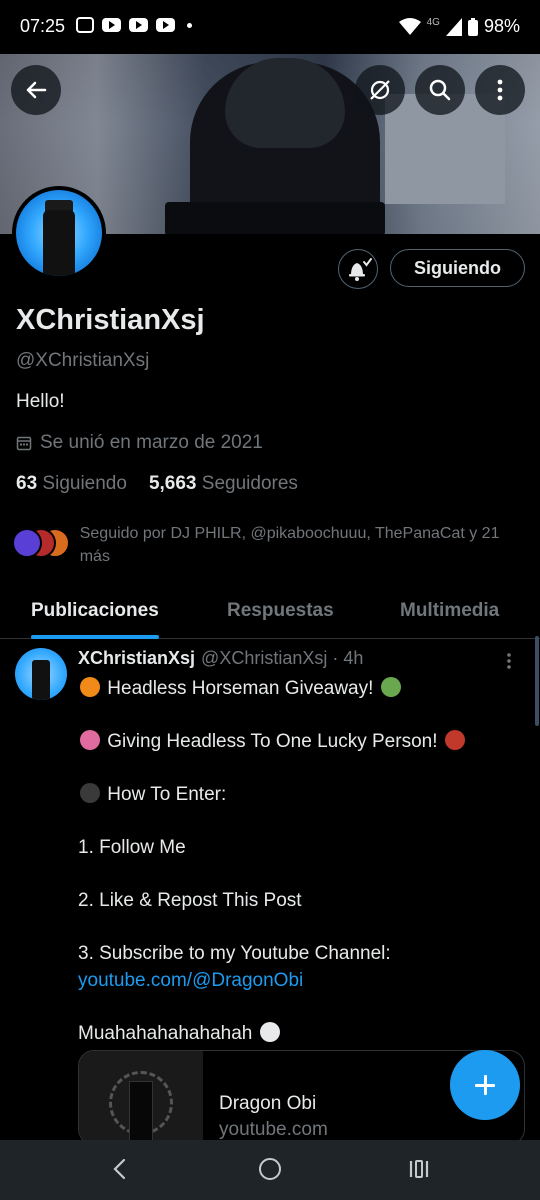 The width and height of the screenshot is (540, 1200). What do you see at coordinates (433, 22) in the screenshot?
I see `network-type: 4G` at bounding box center [433, 22].